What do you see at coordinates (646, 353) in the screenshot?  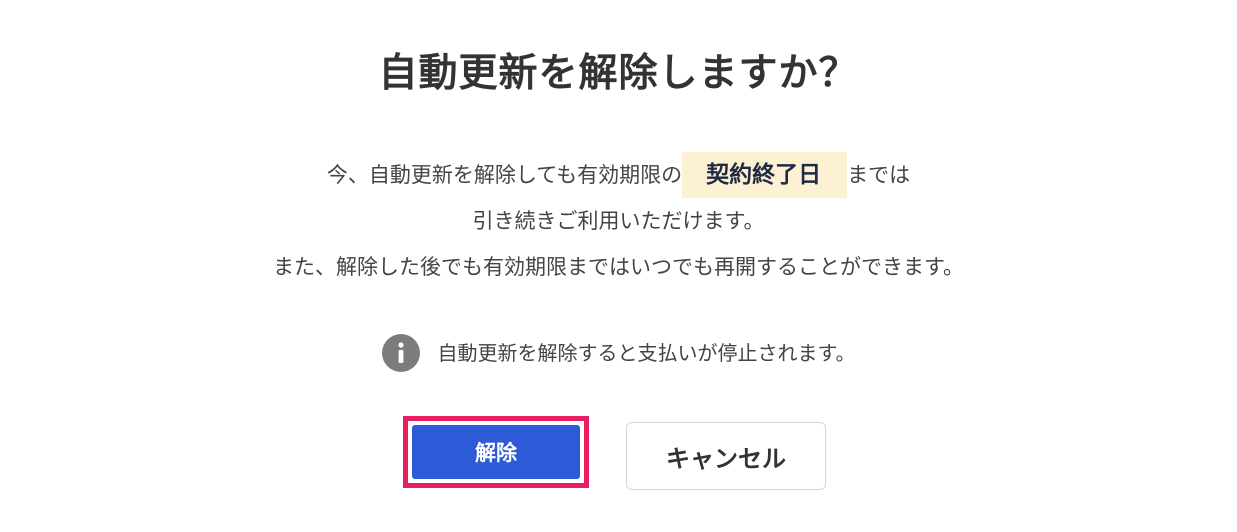 I see `notice-text: 自動更新を解除すると支払いが停止されます。` at bounding box center [646, 353].